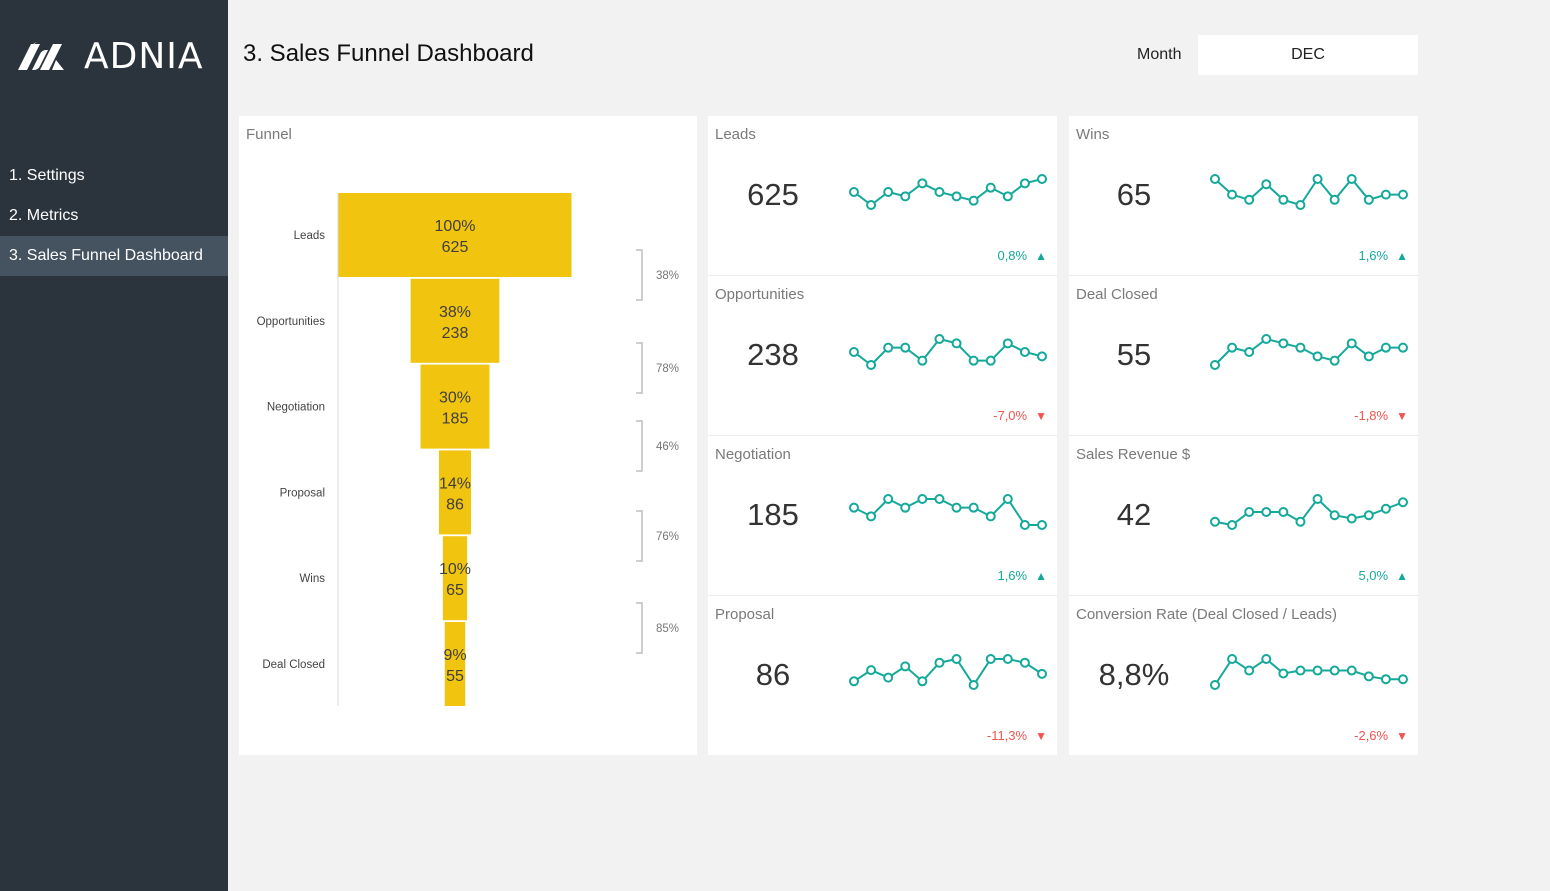 The image size is (1550, 891). What do you see at coordinates (455, 398) in the screenshot?
I see `funnel-bar-pct: 30%` at bounding box center [455, 398].